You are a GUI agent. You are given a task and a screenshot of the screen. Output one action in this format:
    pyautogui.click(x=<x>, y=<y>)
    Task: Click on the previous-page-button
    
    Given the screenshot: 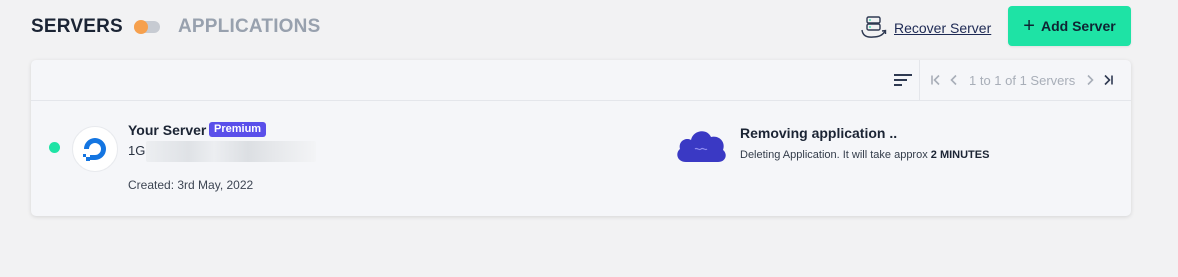 What is the action you would take?
    pyautogui.click(x=954, y=80)
    